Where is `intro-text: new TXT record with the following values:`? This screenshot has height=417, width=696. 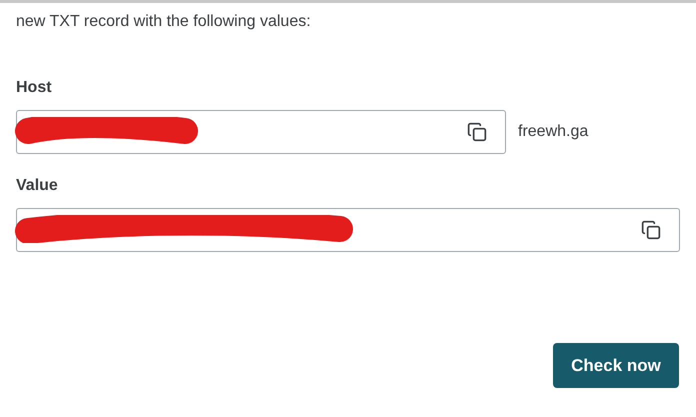
intro-text: new TXT record with the following values: is located at coordinates (164, 22).